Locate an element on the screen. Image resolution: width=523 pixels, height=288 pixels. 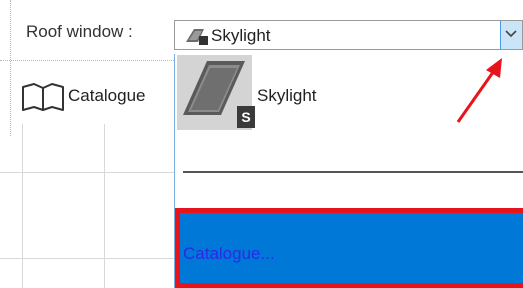
roof-window-label: Roof window : is located at coordinates (79, 31).